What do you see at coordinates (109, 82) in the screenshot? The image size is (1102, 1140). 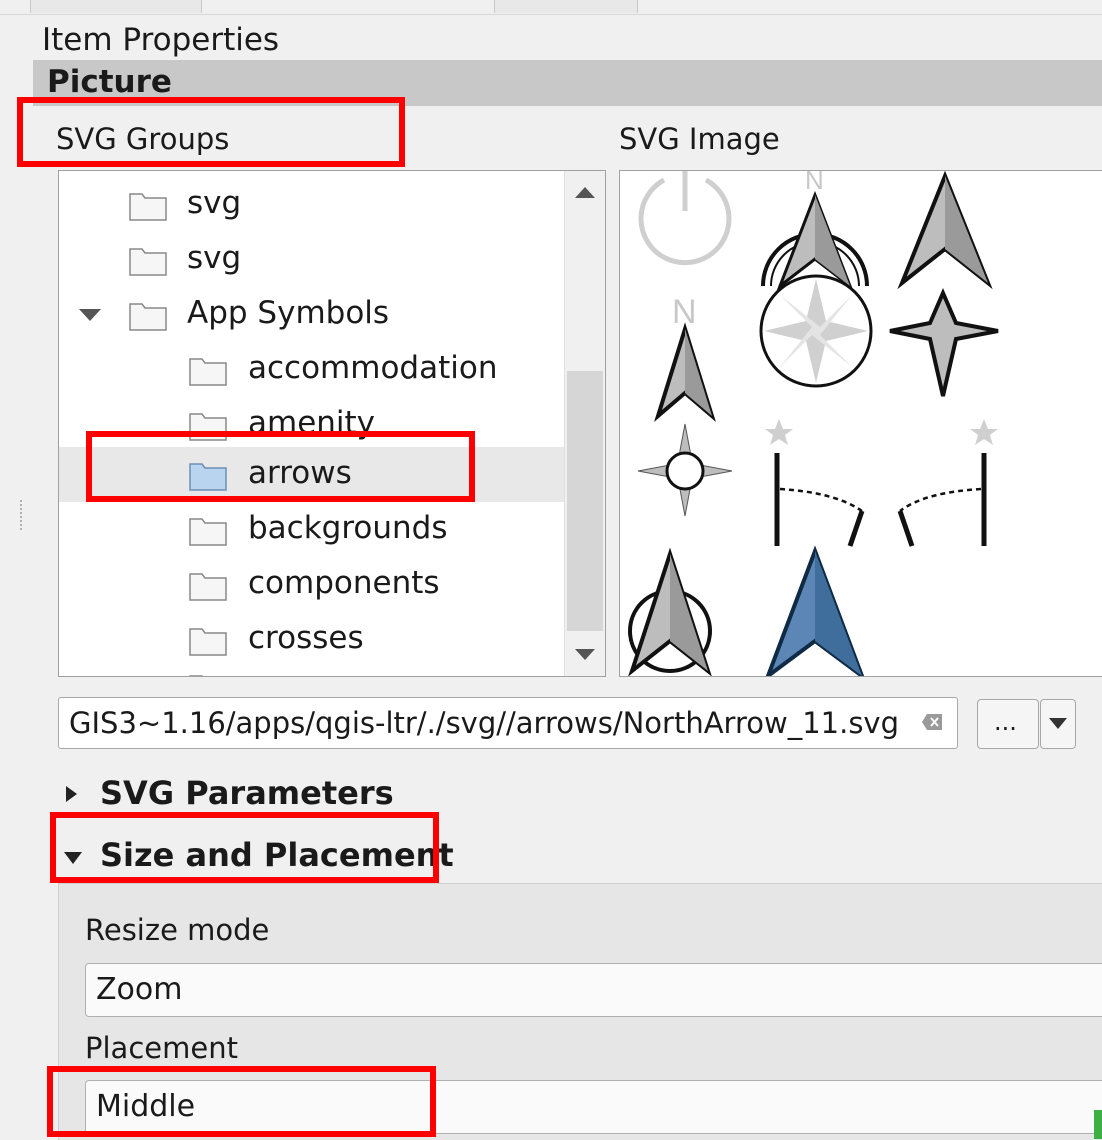 I see `section-title: Picture` at bounding box center [109, 82].